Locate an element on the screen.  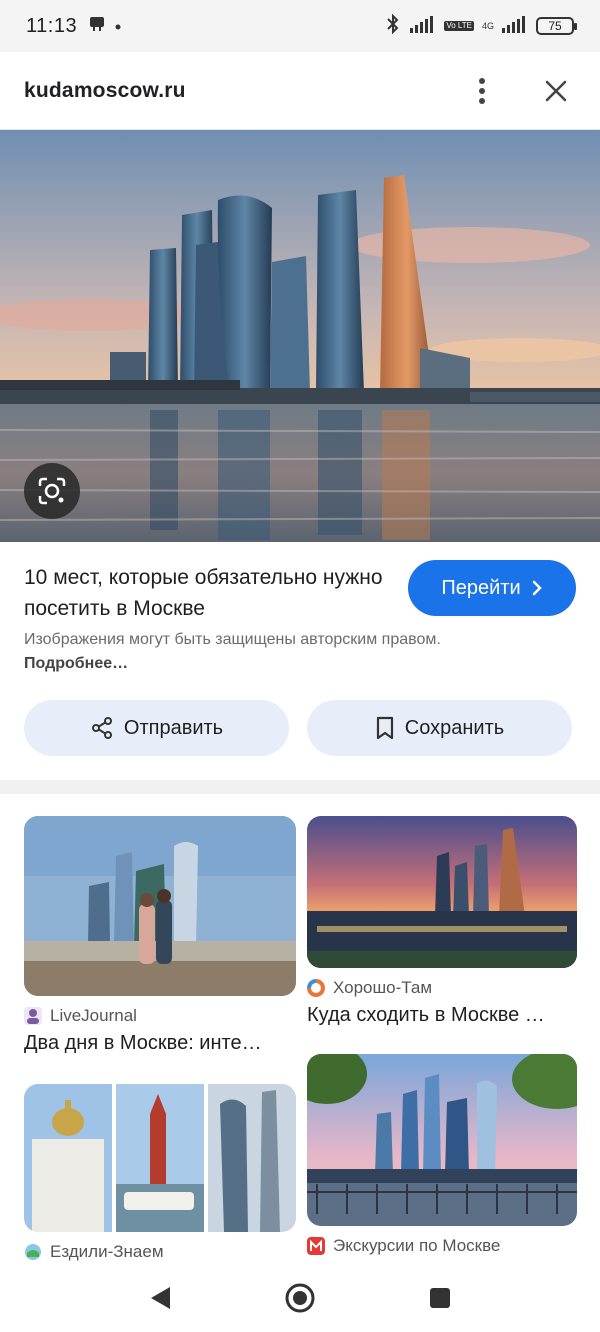
more-vert-icon is located at coordinates (482, 90).